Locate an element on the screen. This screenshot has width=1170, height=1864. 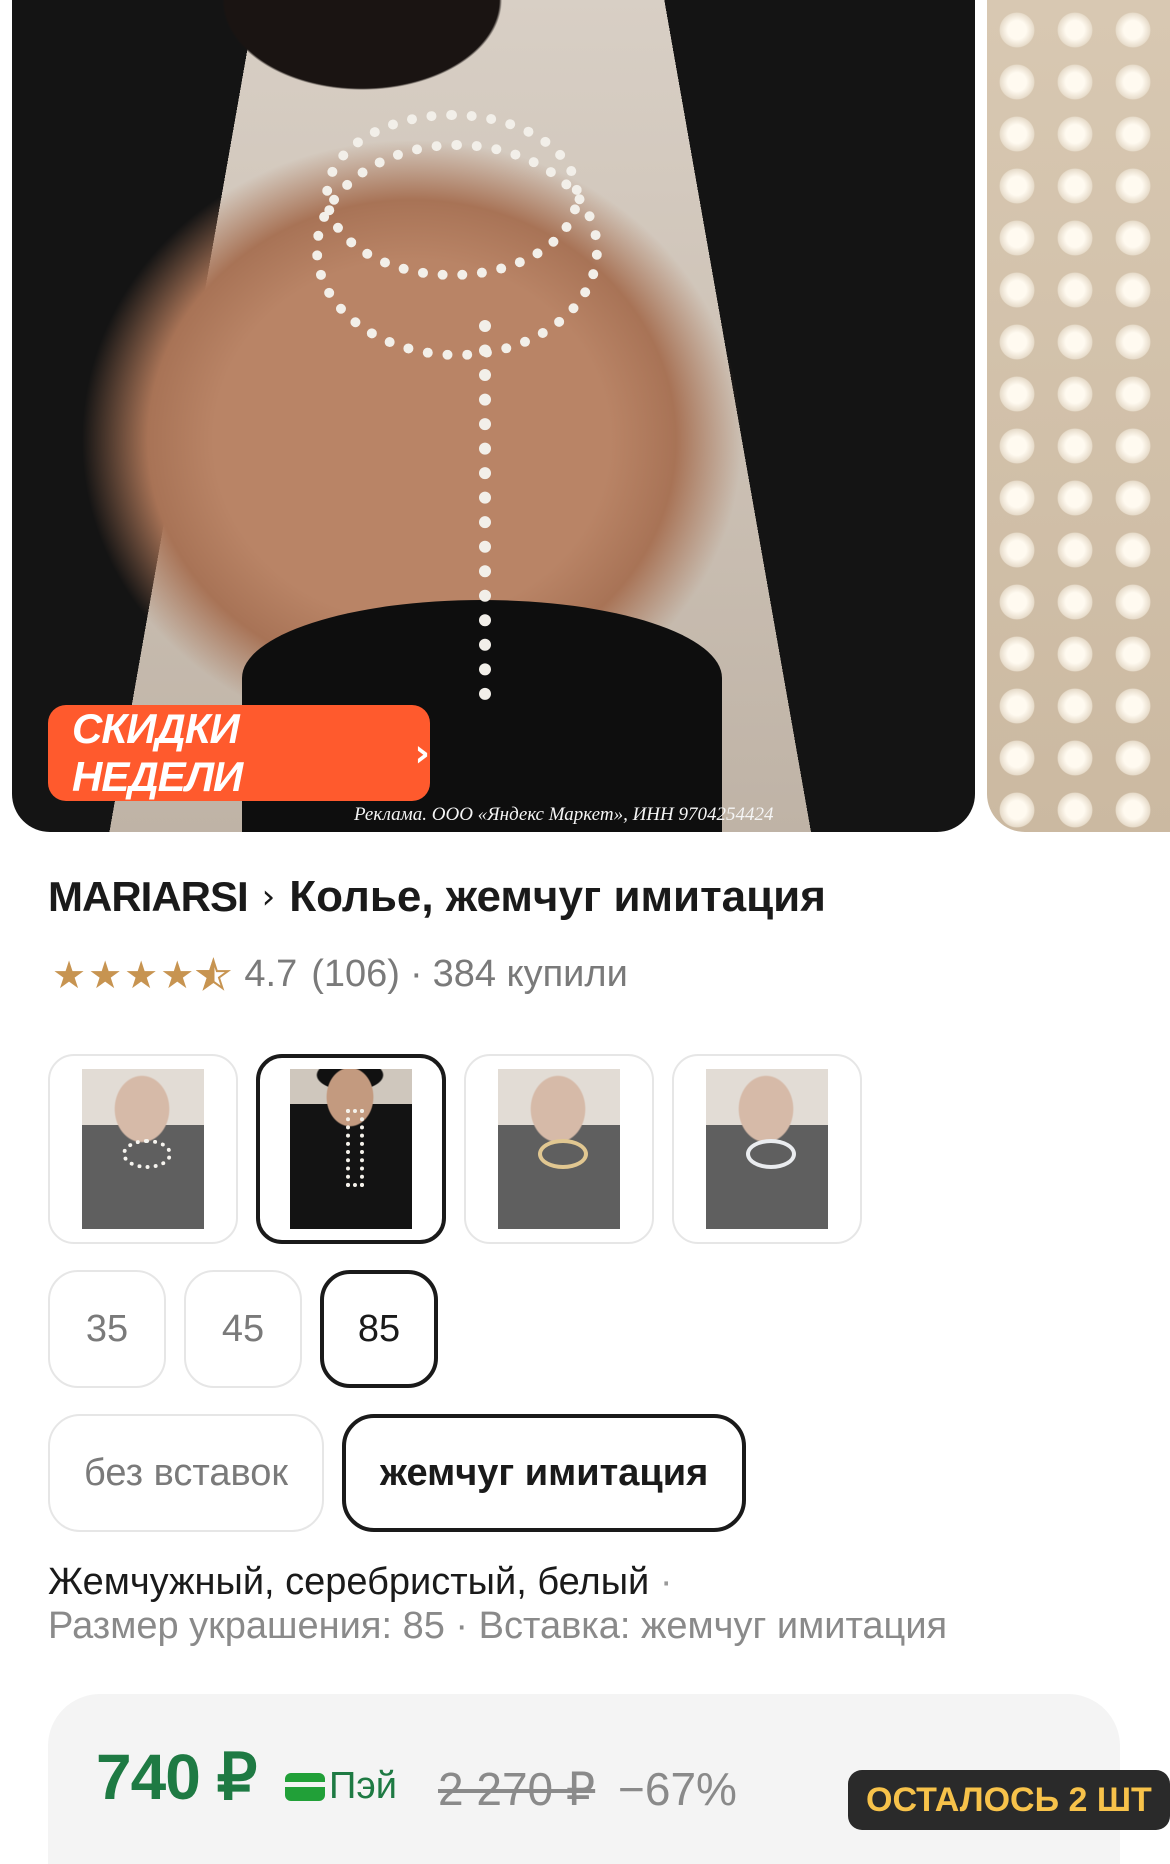
promo-badge: СКИДКИ НЕДЕЛИ › is located at coordinates (239, 753).